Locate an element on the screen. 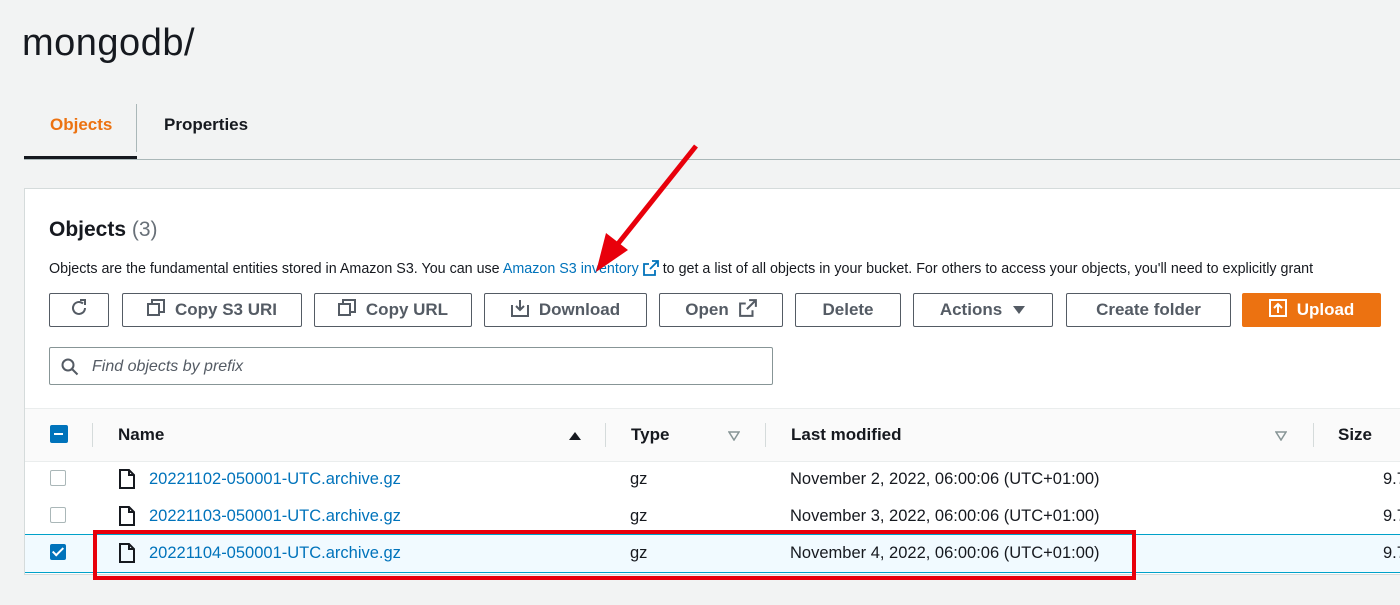 This screenshot has width=1400, height=605. object-last-modified: November 4, 2022, 06:00:06 (UTC+01:00) is located at coordinates (945, 553).